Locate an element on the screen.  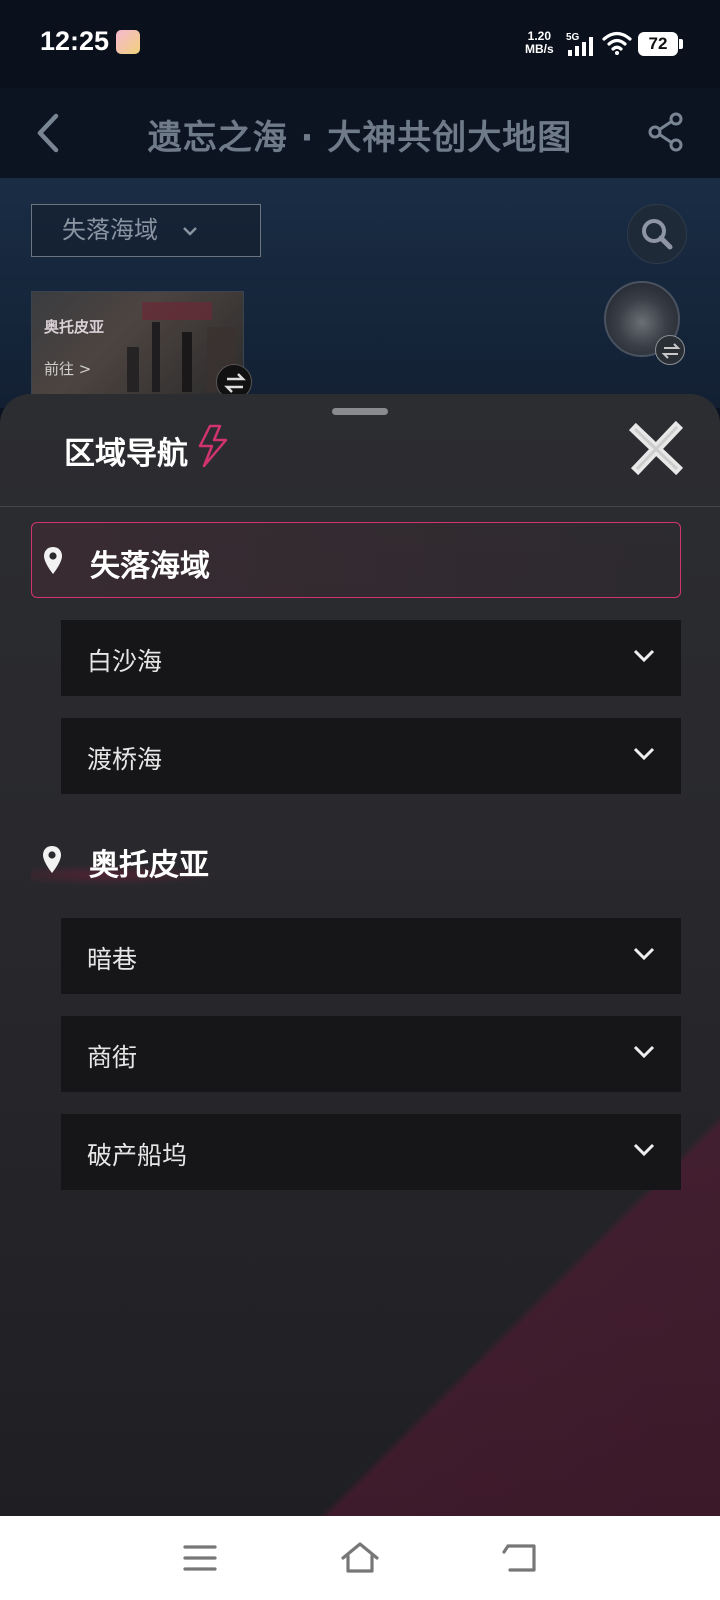
network-speed: 1.20 MB/s is located at coordinates (539, 43).